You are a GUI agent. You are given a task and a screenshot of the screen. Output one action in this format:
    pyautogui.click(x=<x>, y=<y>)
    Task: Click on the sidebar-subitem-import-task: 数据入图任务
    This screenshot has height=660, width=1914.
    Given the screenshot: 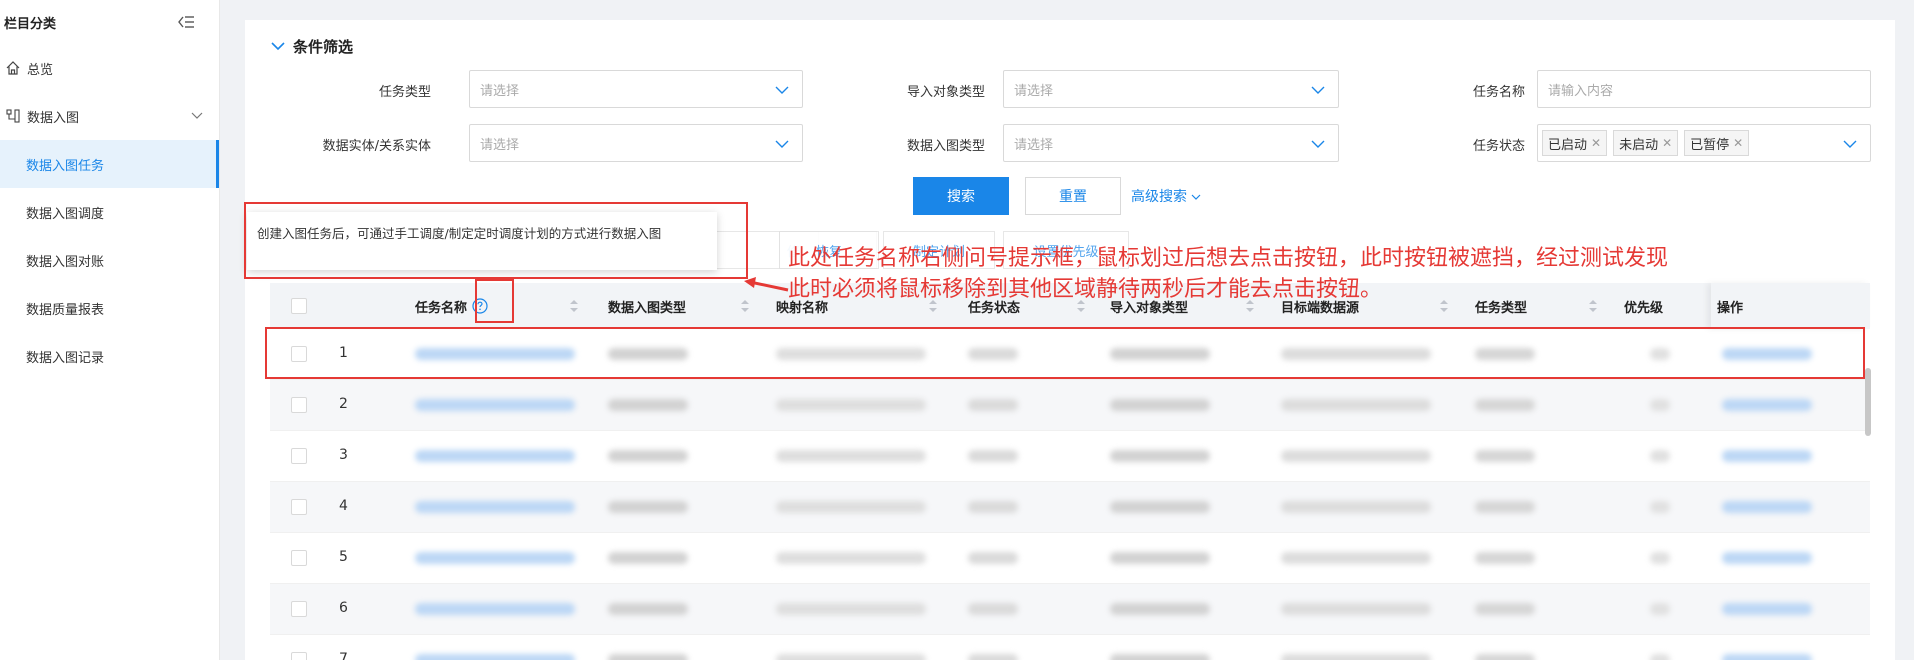 What is the action you would take?
    pyautogui.click(x=109, y=164)
    